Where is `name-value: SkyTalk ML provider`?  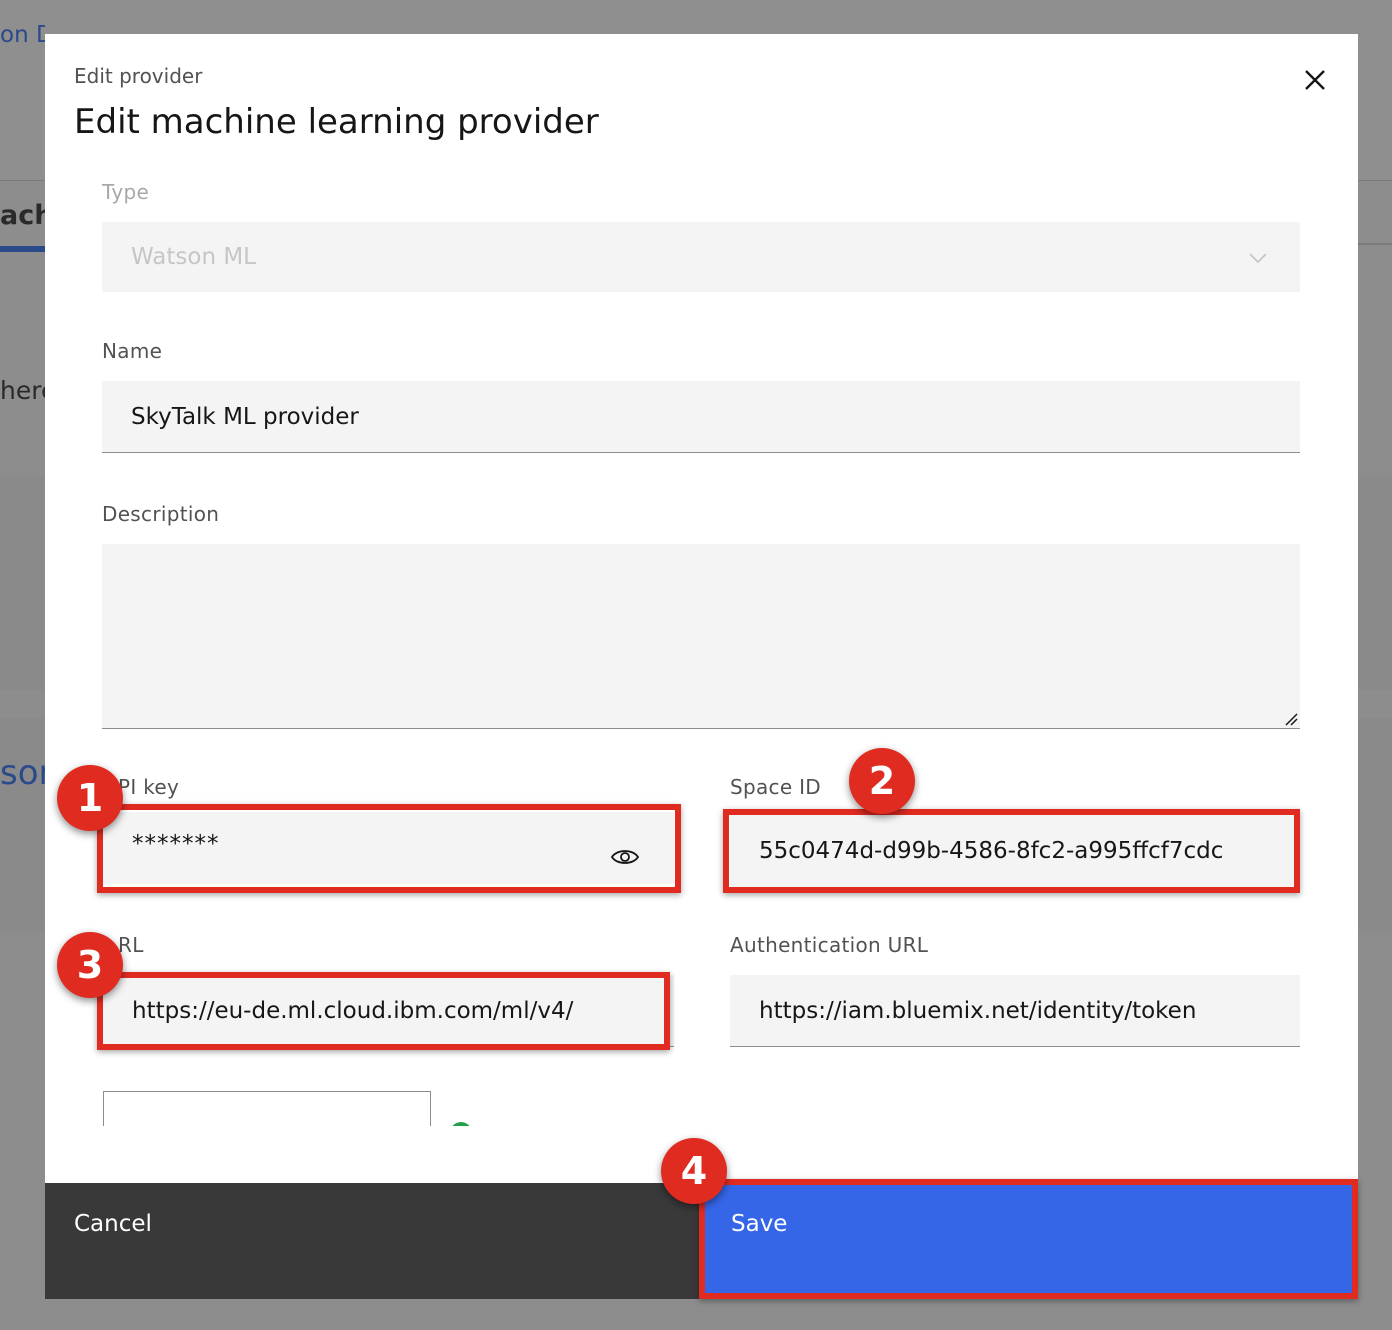
name-value: SkyTalk ML provider is located at coordinates (245, 416).